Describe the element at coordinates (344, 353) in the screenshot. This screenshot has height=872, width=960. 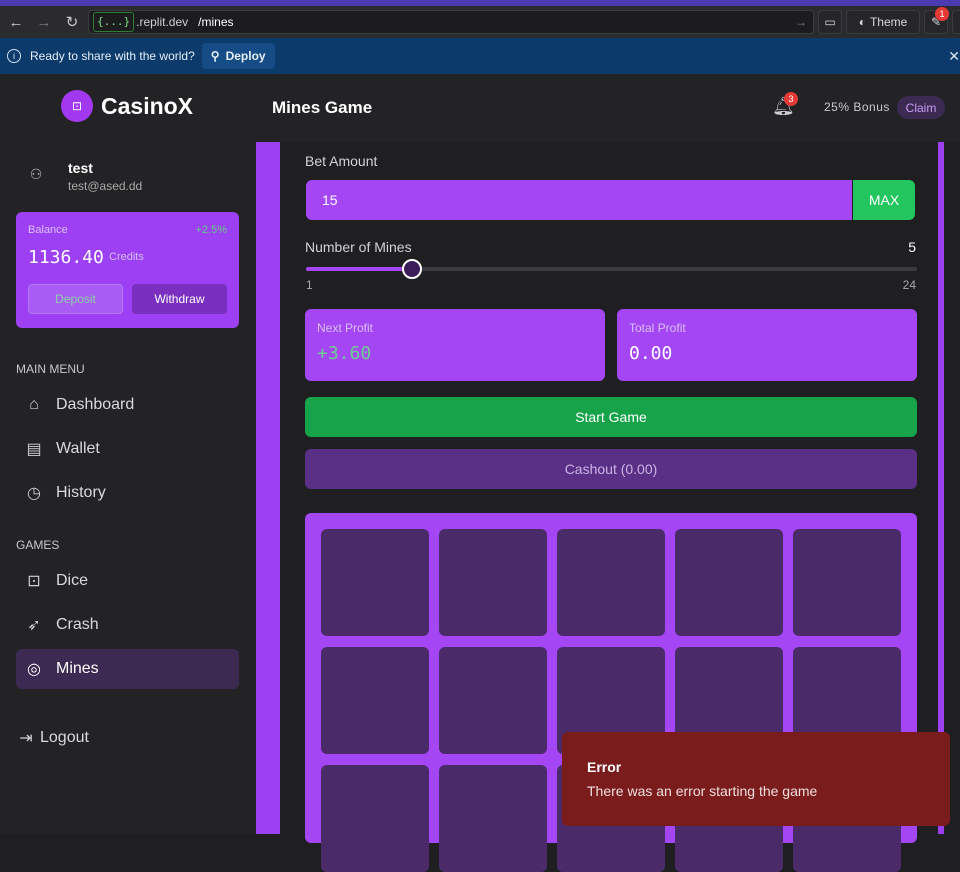
I see `next-profit-value: +3.60` at that location.